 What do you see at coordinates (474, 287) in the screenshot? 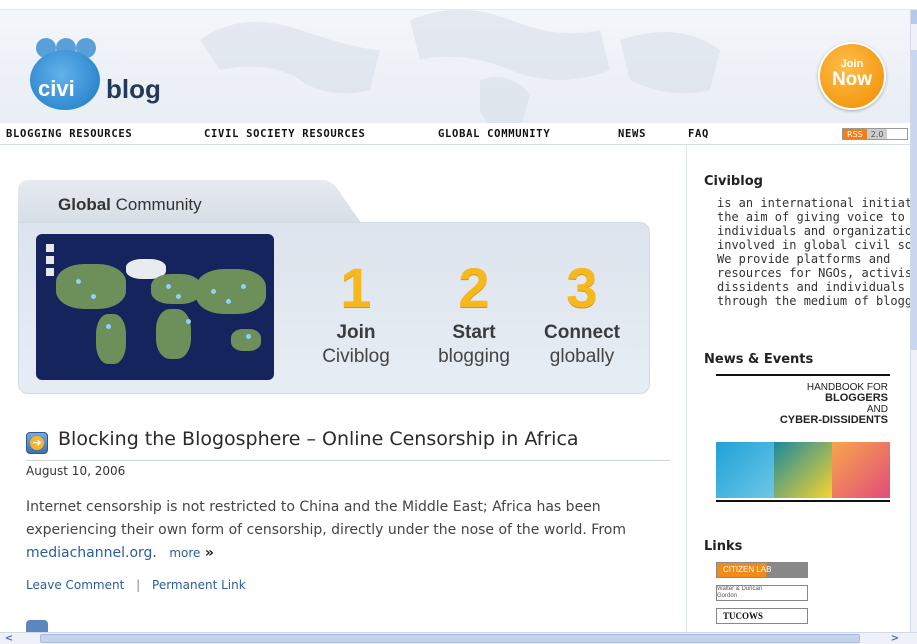
I see `step-number: 2` at bounding box center [474, 287].